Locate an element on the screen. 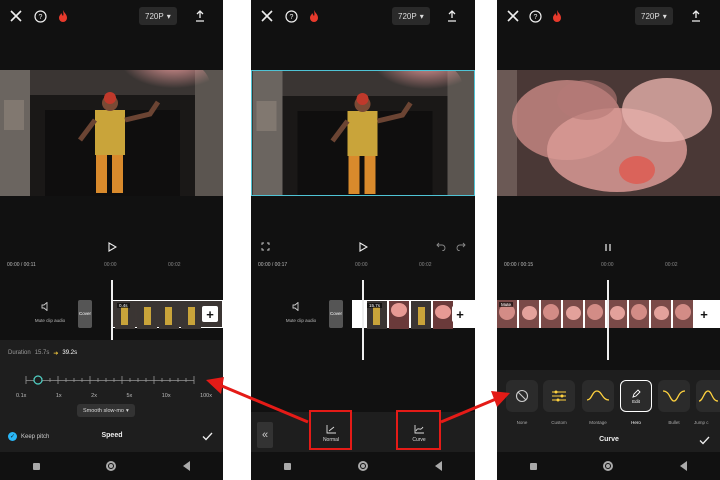 This screenshot has height=480, width=720. speed-tick: 1x is located at coordinates (58, 396).